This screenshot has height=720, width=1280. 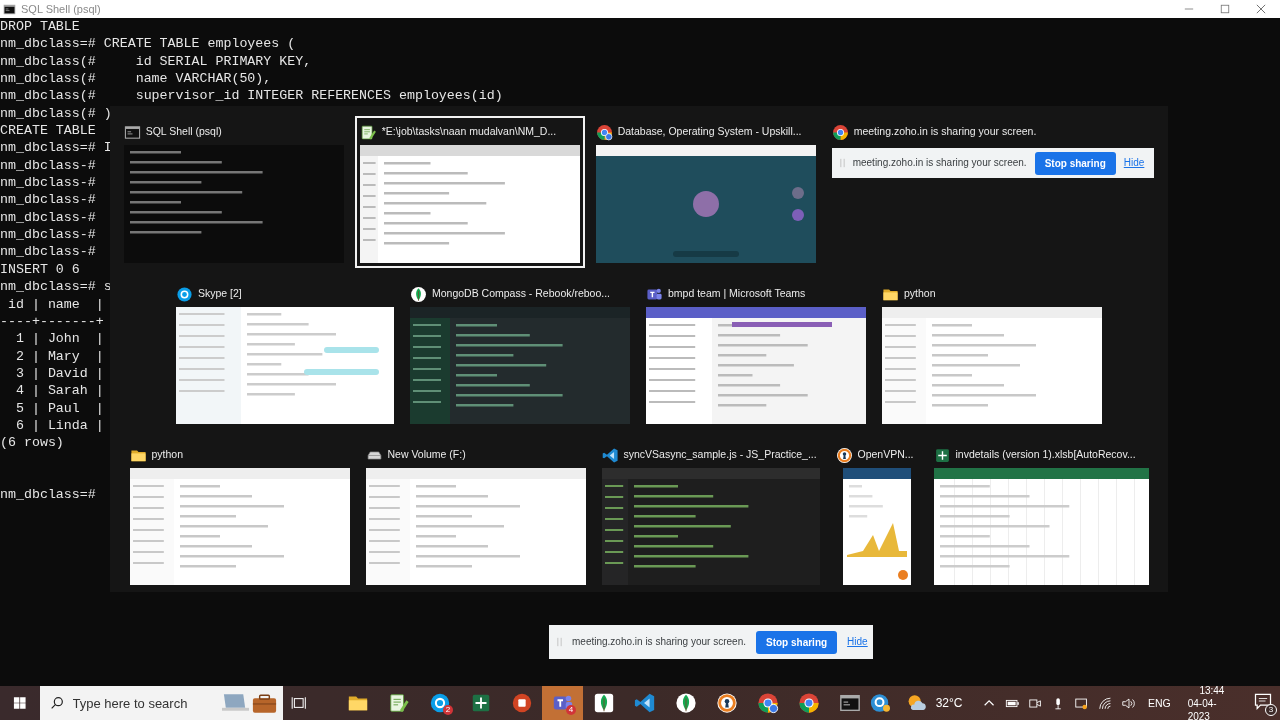 What do you see at coordinates (1104, 703) in the screenshot?
I see `wifi-icon` at bounding box center [1104, 703].